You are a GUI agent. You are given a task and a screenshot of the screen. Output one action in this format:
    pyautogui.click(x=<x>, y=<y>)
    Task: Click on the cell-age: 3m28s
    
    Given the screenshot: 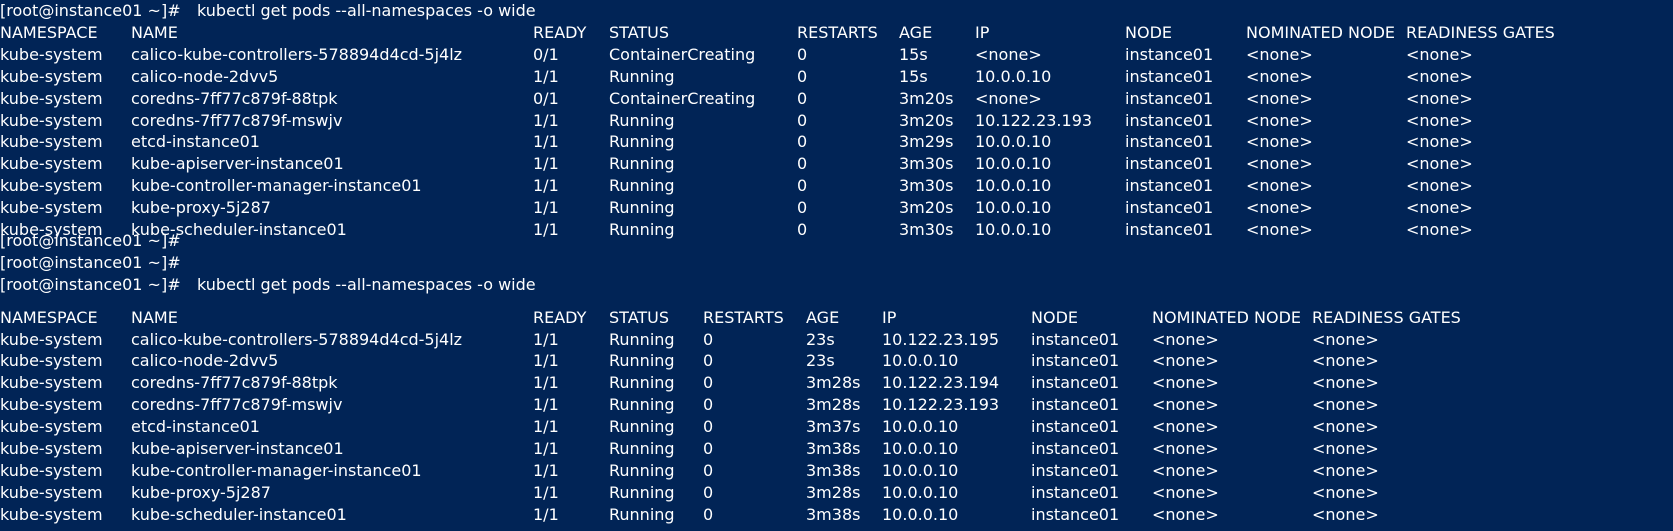 What is the action you would take?
    pyautogui.click(x=833, y=383)
    